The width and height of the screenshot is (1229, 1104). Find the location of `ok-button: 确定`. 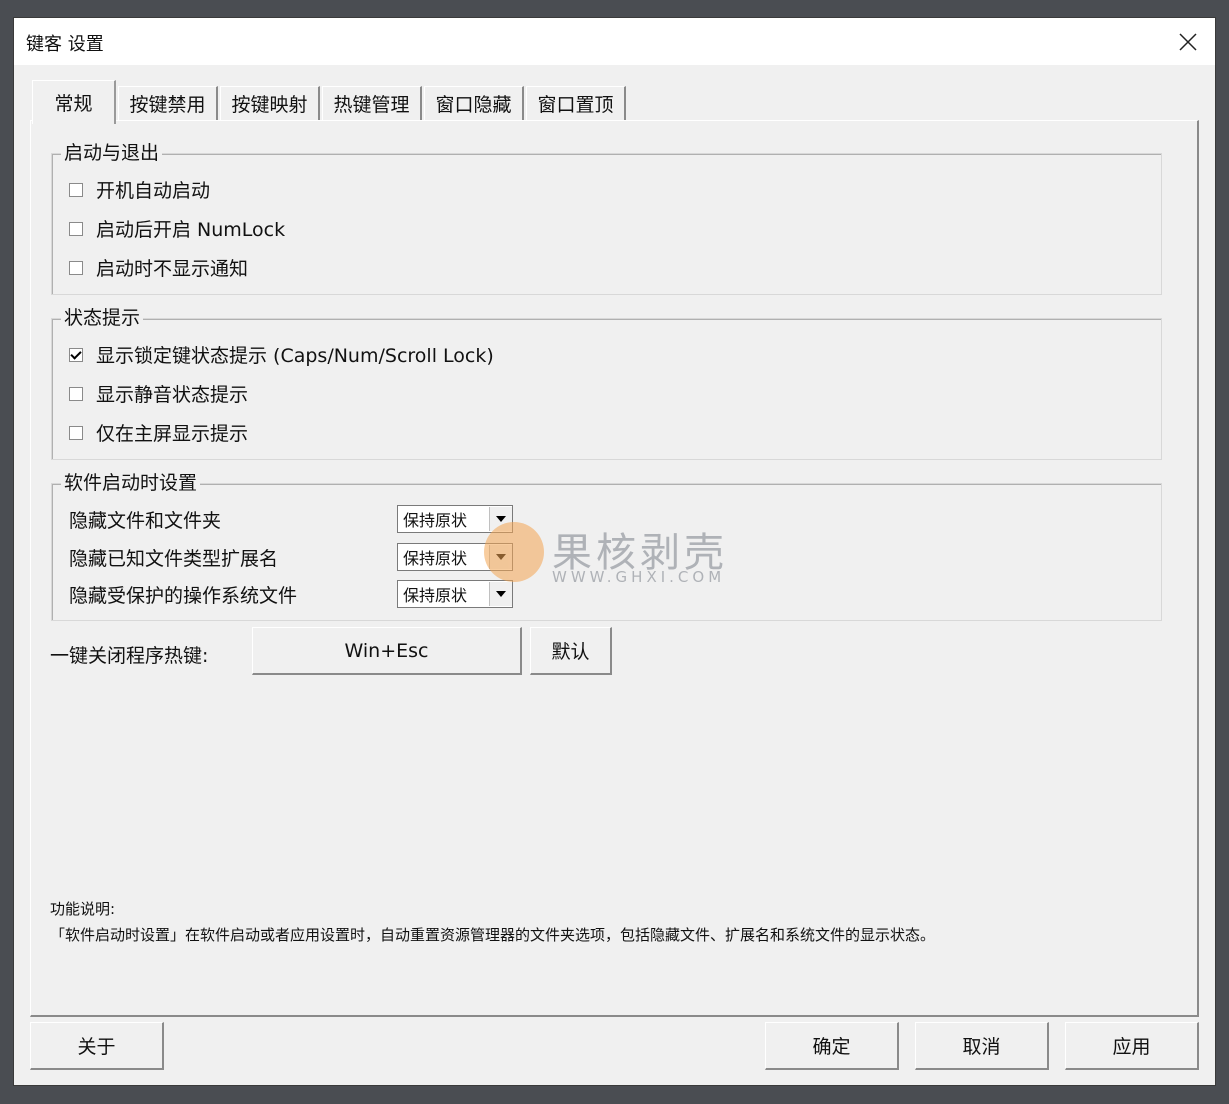

ok-button: 确定 is located at coordinates (832, 1046).